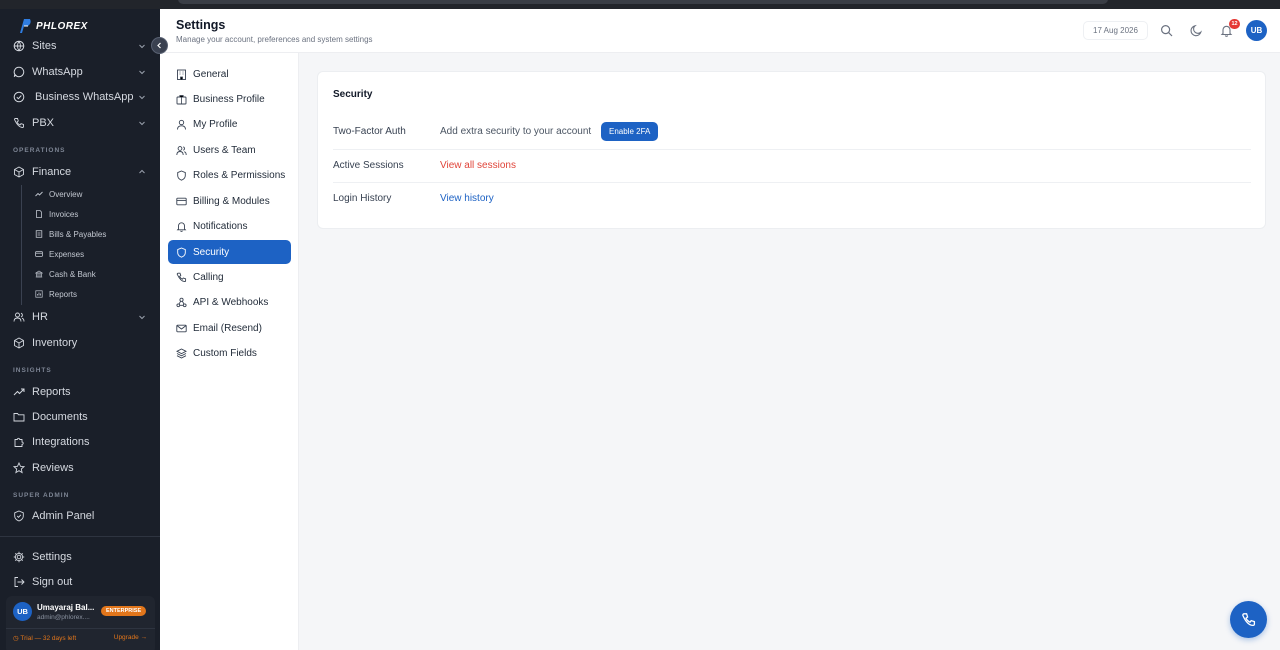 The image size is (1280, 650). Describe the element at coordinates (181, 99) in the screenshot. I see `briefcase-icon` at that location.